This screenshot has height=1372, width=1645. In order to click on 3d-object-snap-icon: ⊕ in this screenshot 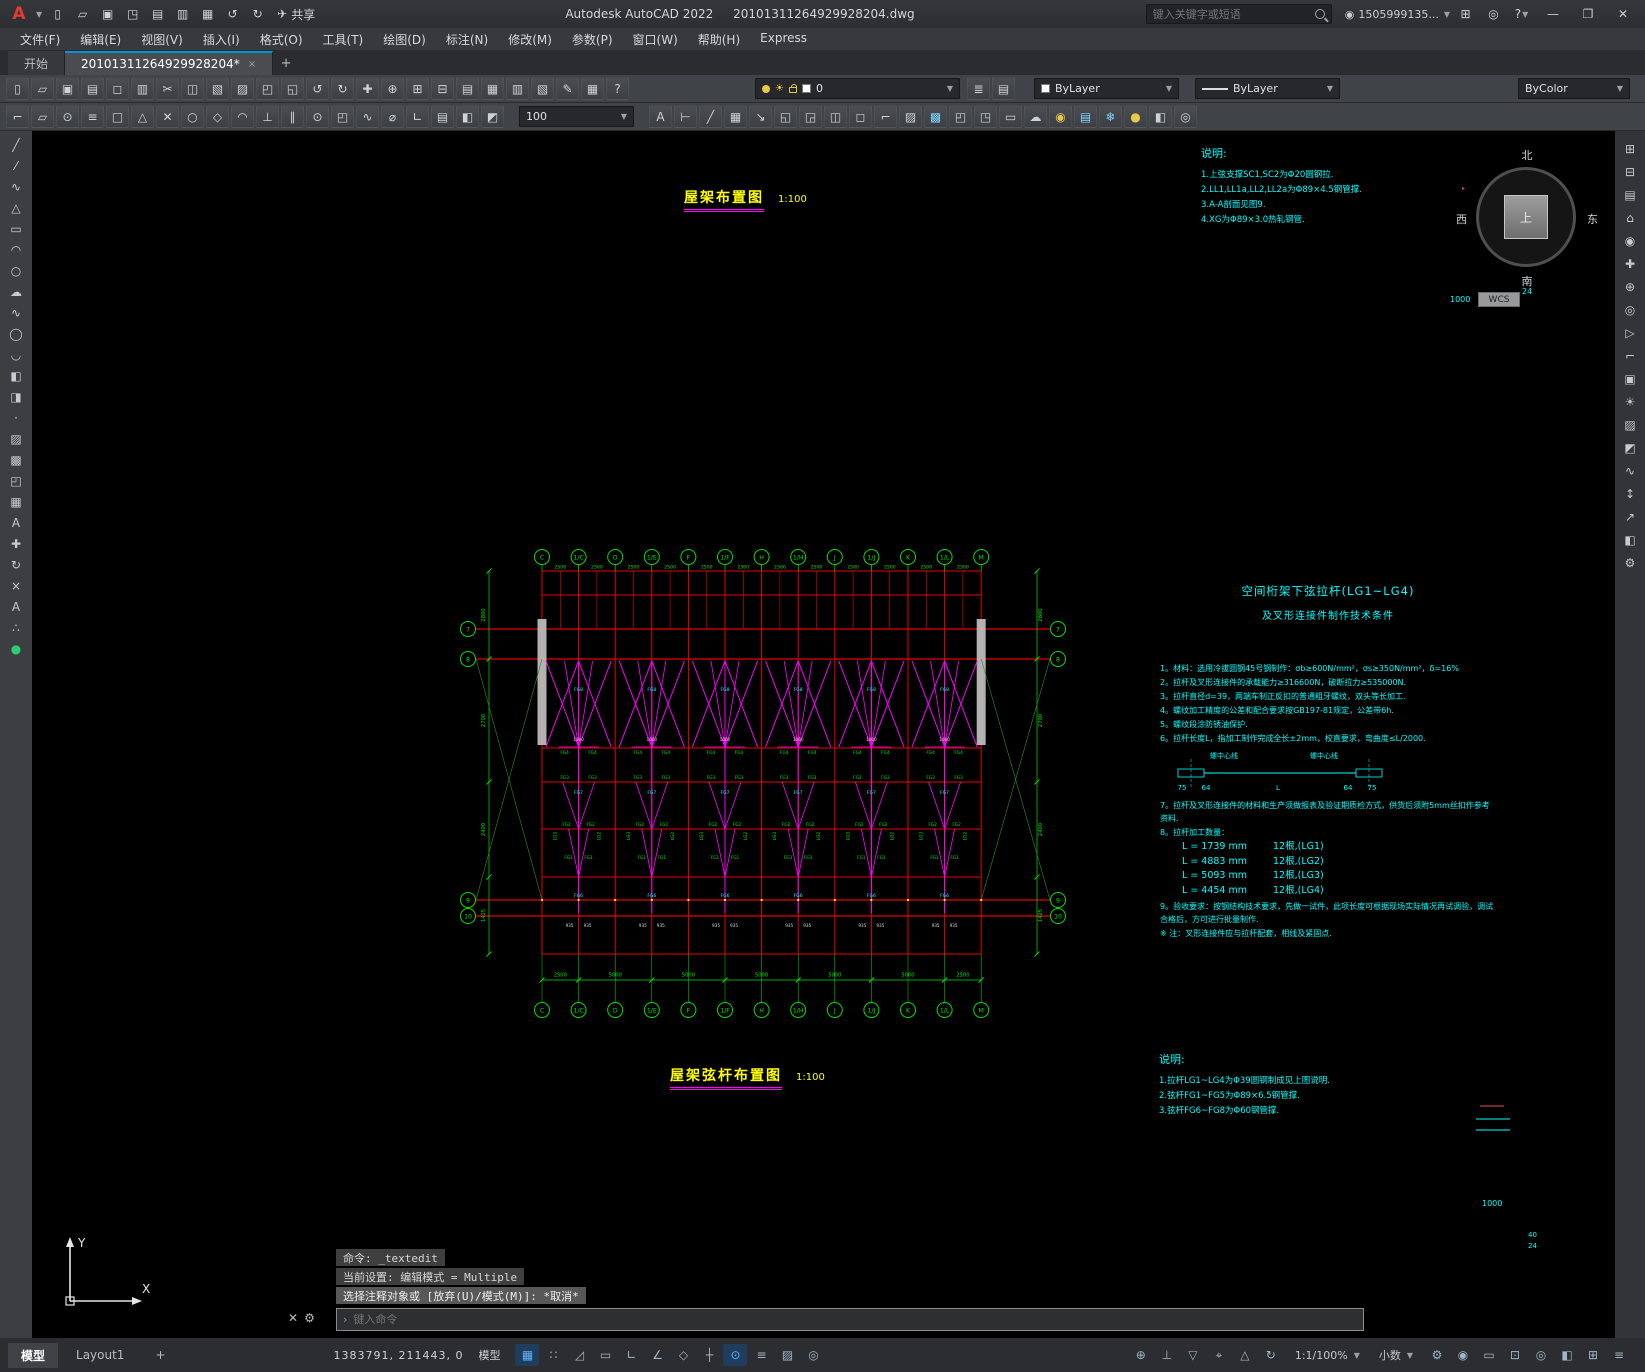, I will do `click(1141, 1355)`.